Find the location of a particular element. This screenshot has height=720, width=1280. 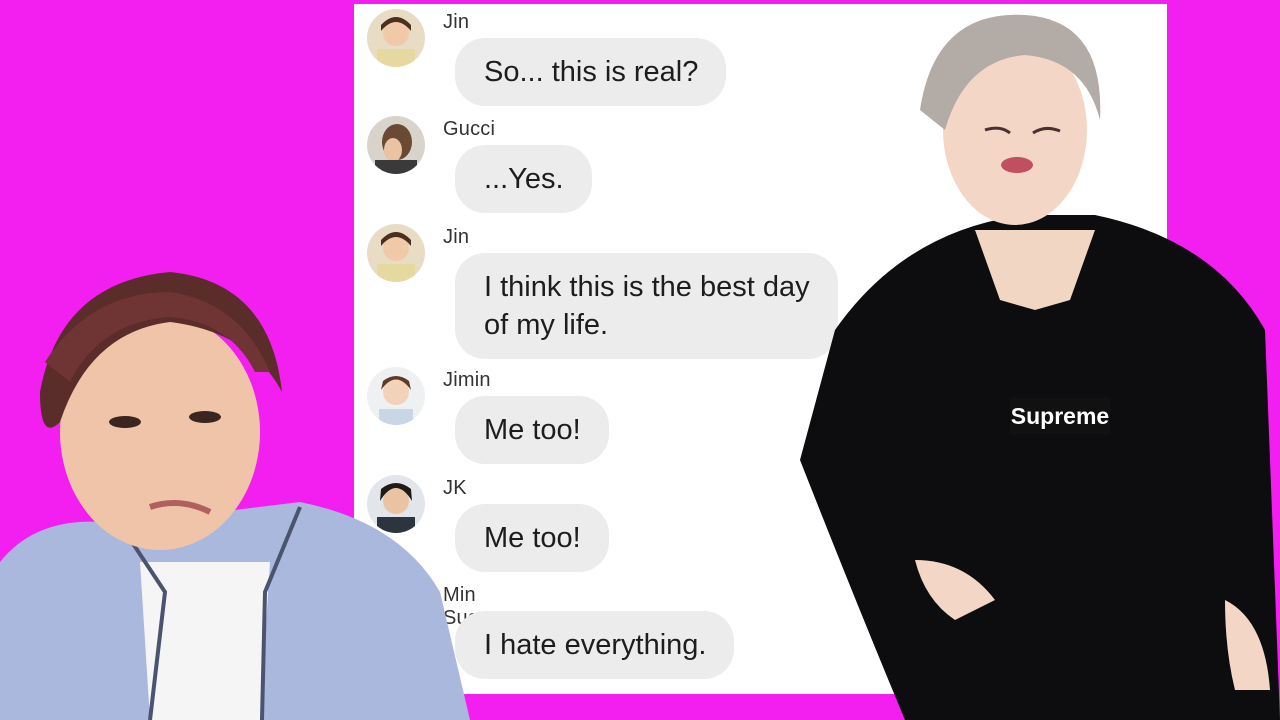

message-bubble: ...Yes. is located at coordinates (523, 179).